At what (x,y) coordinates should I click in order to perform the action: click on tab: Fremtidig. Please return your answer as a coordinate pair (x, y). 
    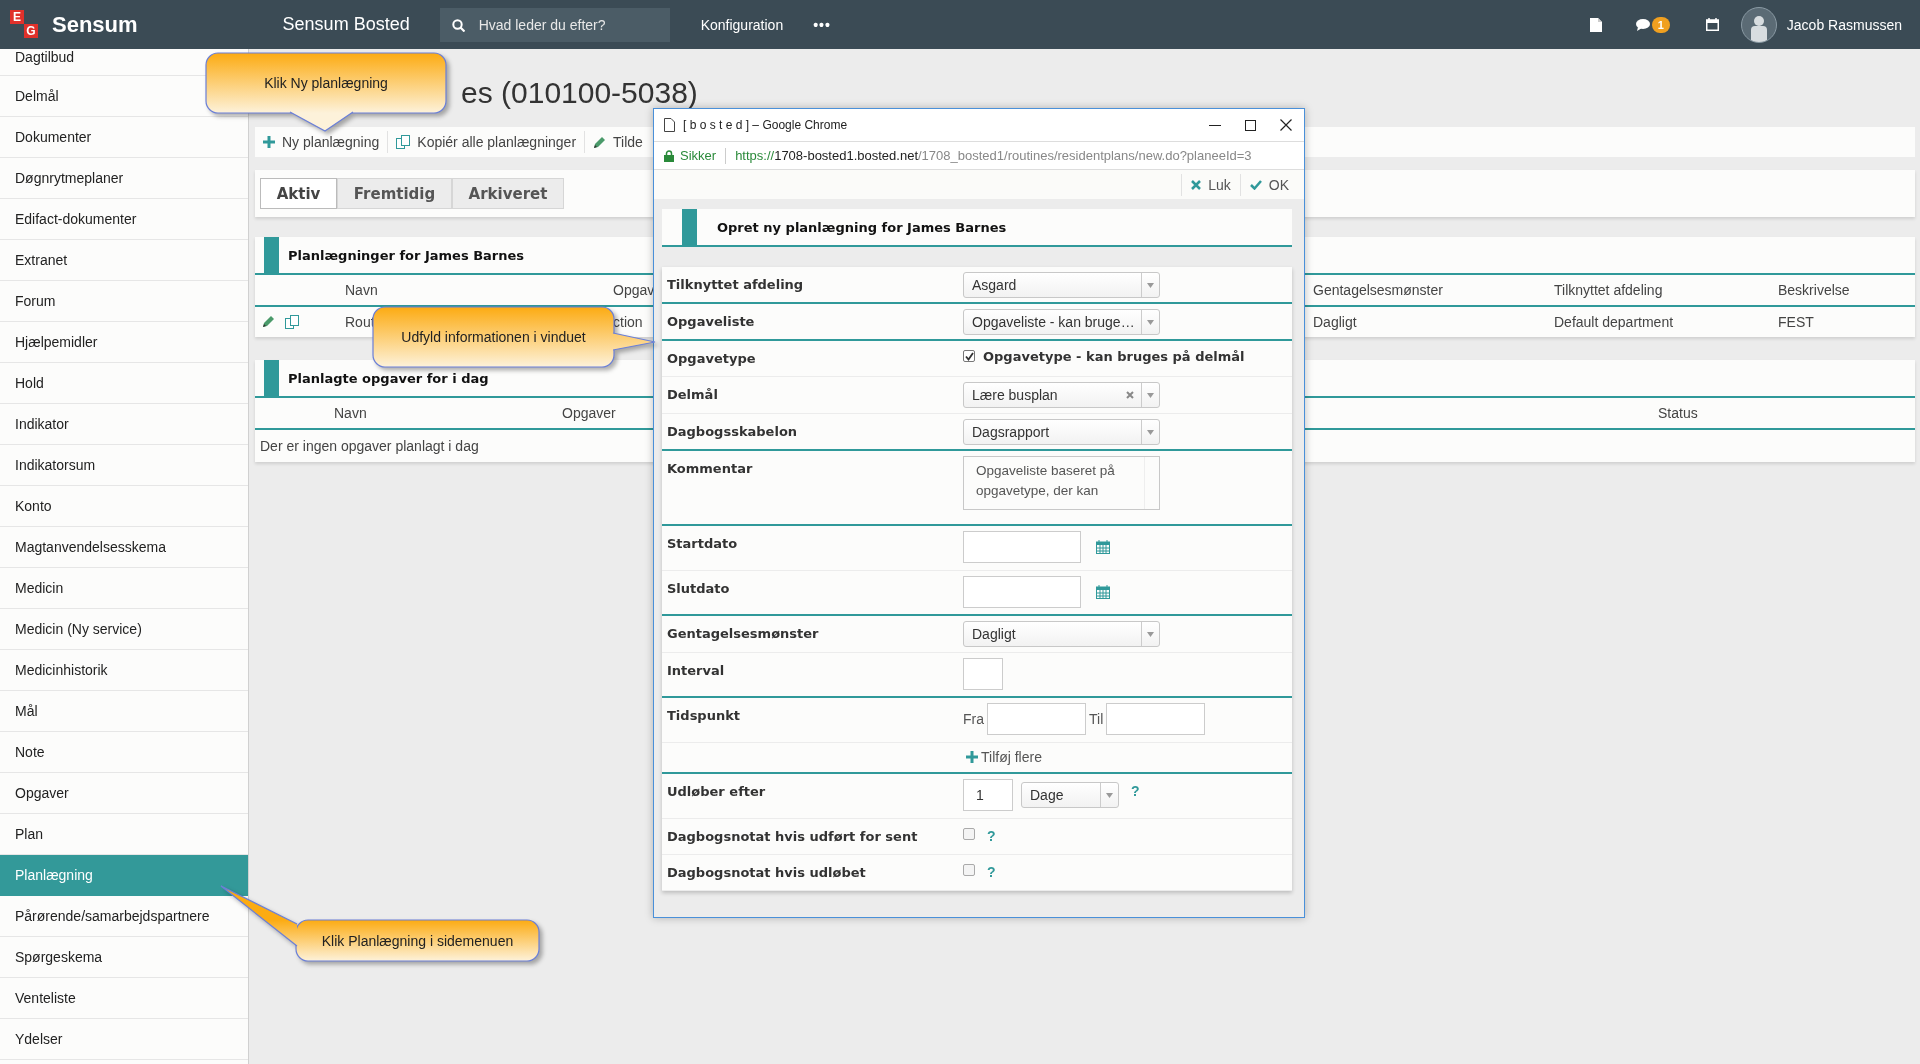
    Looking at the image, I should click on (394, 193).